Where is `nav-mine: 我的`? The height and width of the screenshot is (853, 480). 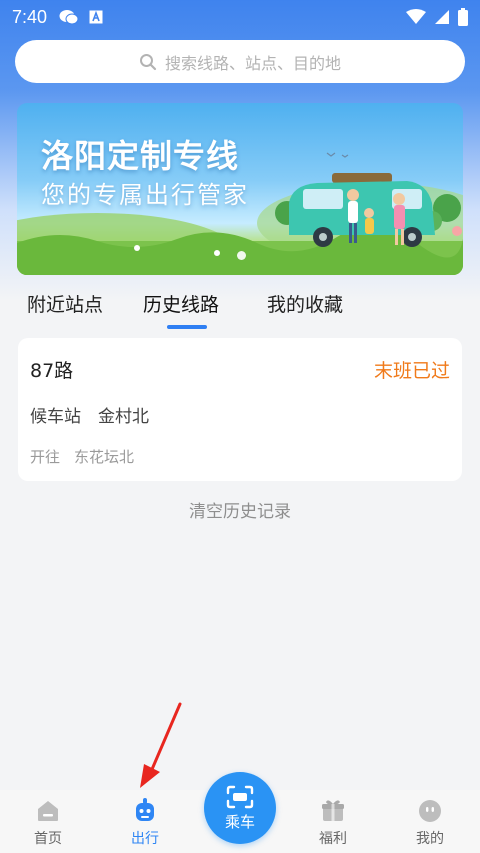 nav-mine: 我的 is located at coordinates (430, 821).